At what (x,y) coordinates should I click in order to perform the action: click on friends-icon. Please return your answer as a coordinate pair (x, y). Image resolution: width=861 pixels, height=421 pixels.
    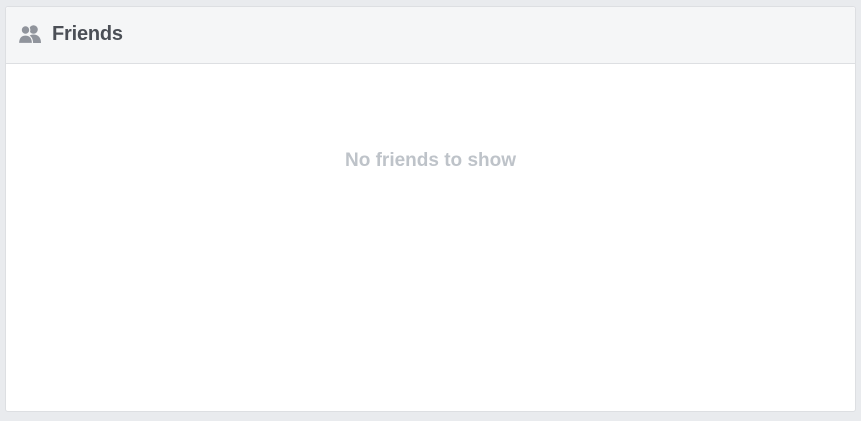
    Looking at the image, I should click on (30, 34).